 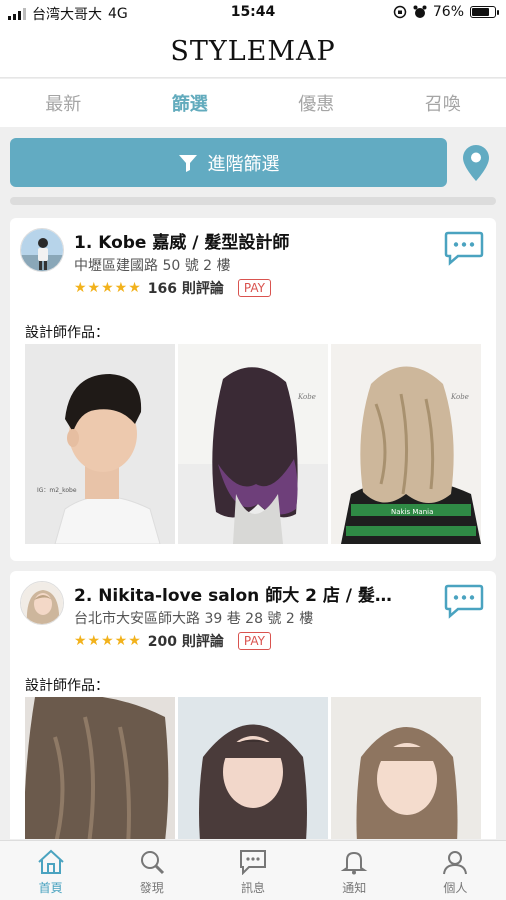 I want to click on search-icon, so click(x=152, y=863).